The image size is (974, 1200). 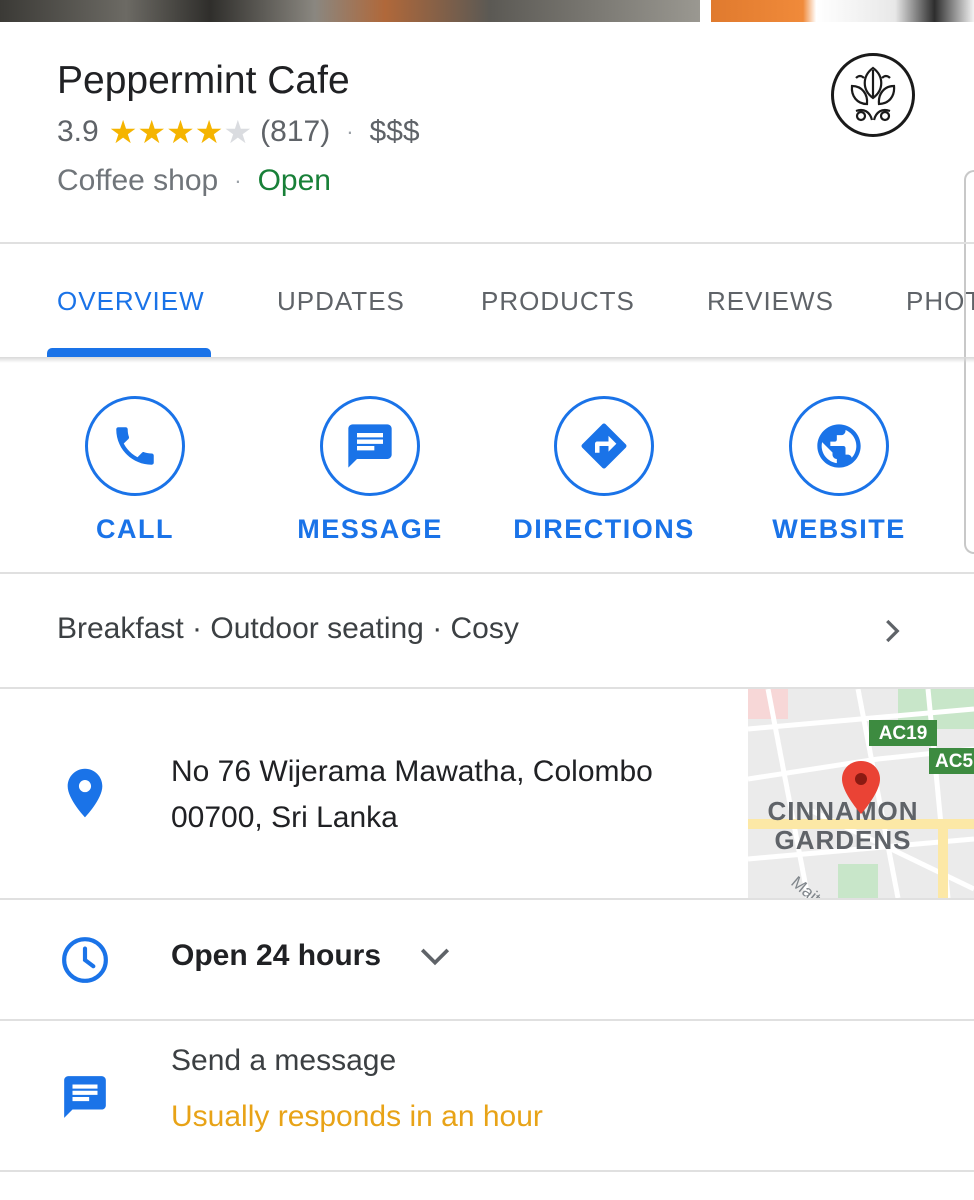 What do you see at coordinates (85, 793) in the screenshot?
I see `location-pin-icon` at bounding box center [85, 793].